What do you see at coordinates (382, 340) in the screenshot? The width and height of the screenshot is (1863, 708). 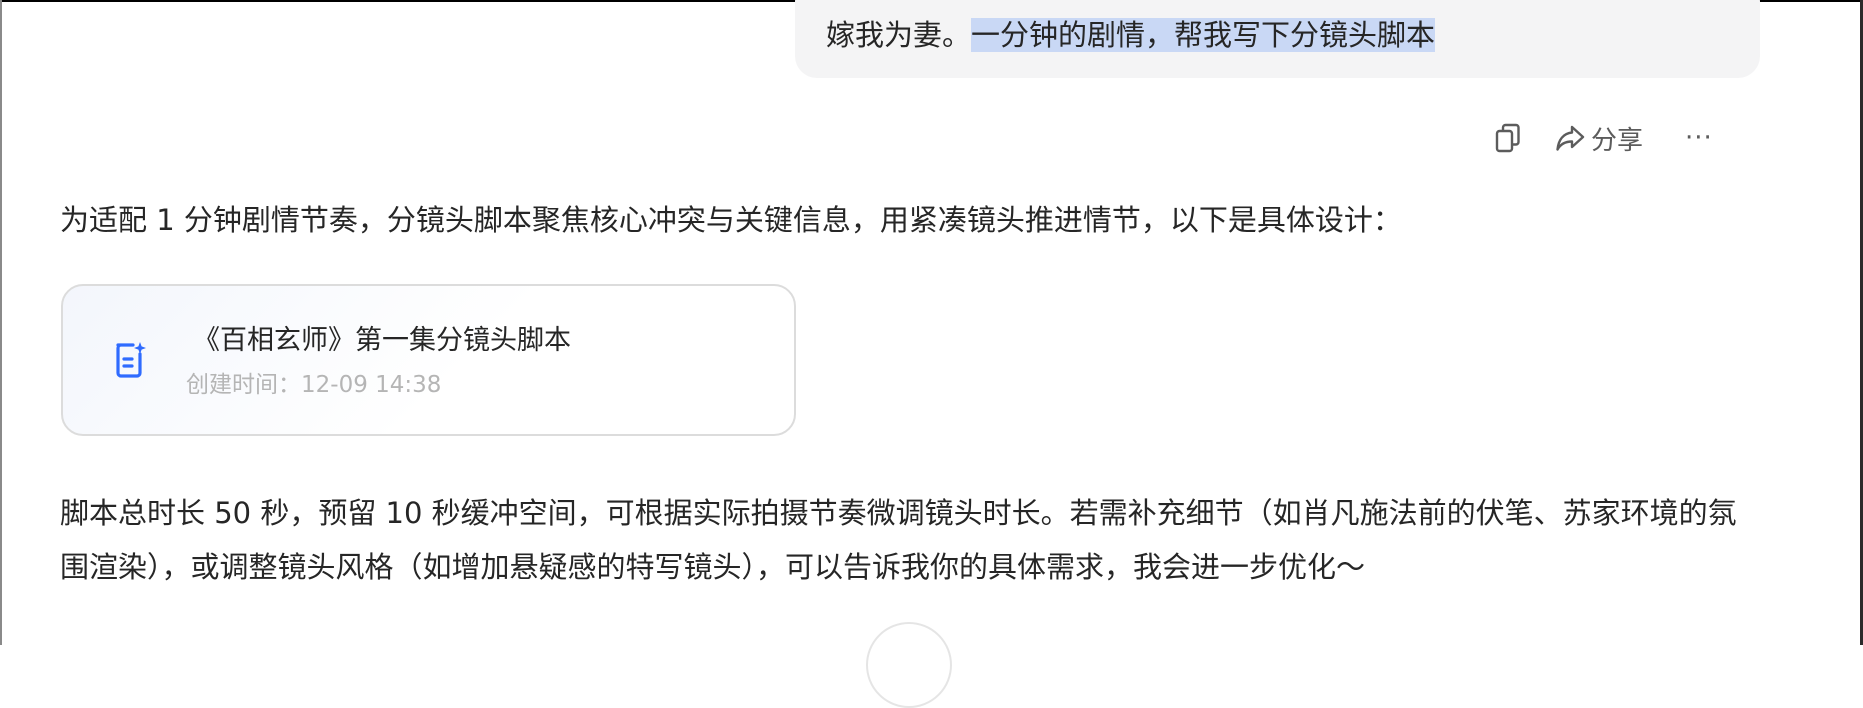 I see `document-title: 《百相玄师》第一集分镜头脚本` at bounding box center [382, 340].